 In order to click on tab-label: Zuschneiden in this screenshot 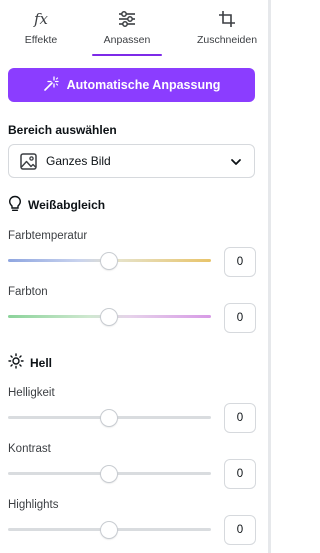, I will do `click(227, 40)`.